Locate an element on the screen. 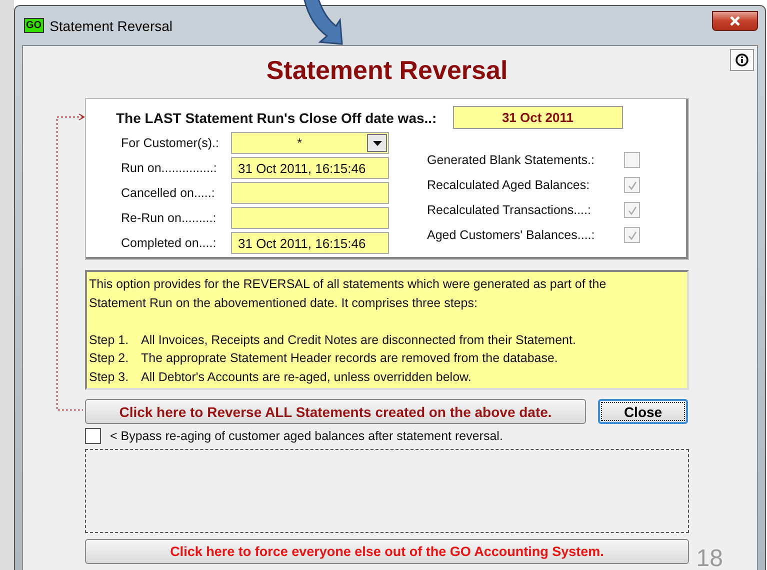 The width and height of the screenshot is (767, 570). date-label: Run on...............: is located at coordinates (169, 168).